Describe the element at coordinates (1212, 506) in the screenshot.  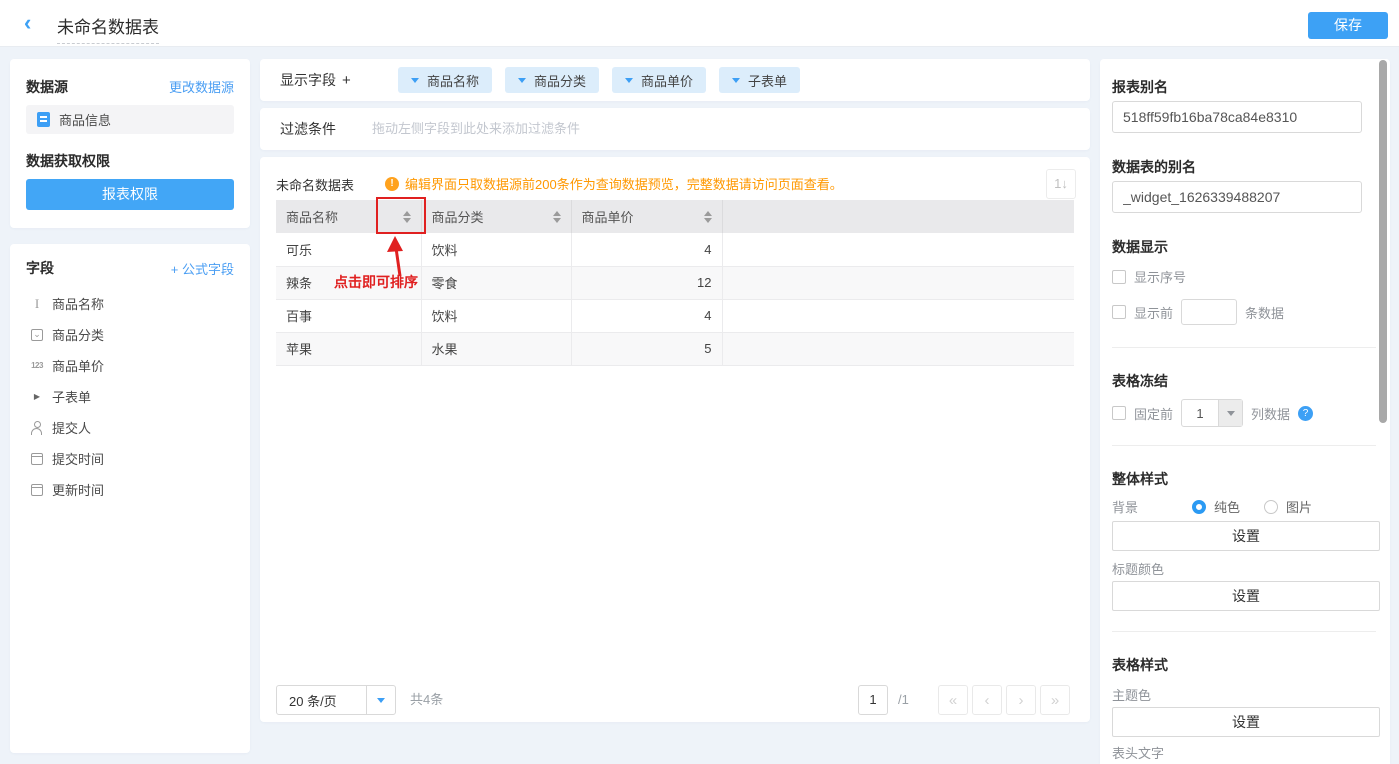
I see `background-row: 背景 纯色 图片` at that location.